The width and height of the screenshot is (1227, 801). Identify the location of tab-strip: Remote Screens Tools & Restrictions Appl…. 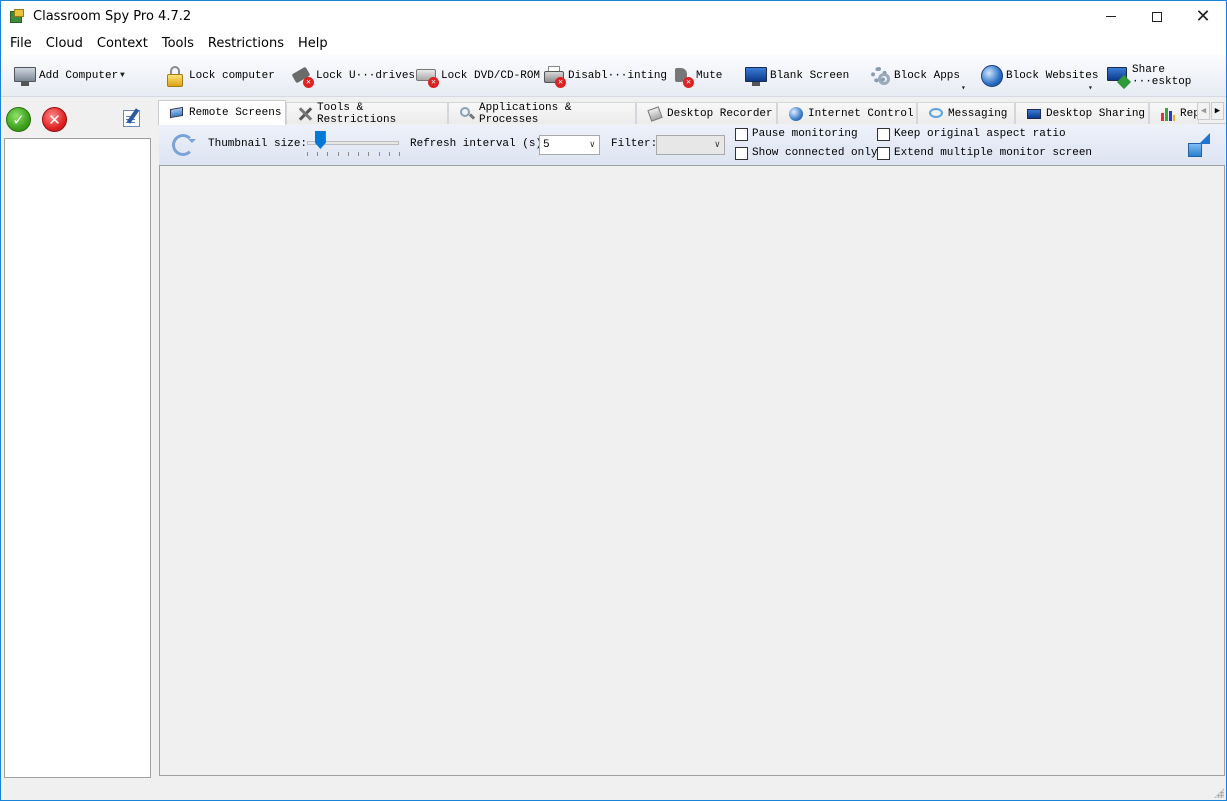
(692, 113).